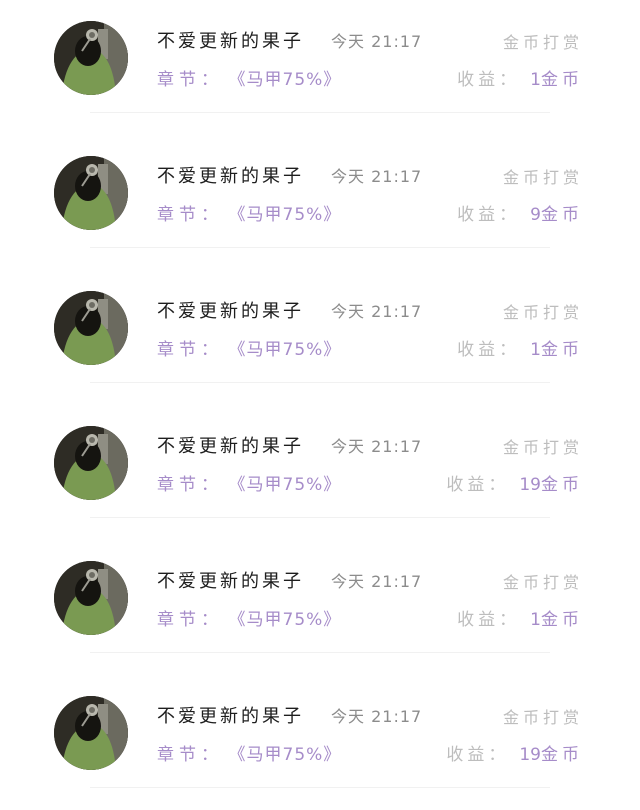 The image size is (640, 810). I want to click on earnings-info: 收益： 9金币, so click(520, 212).